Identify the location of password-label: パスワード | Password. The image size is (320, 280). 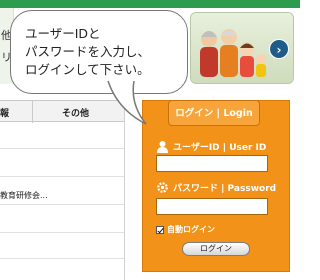
(225, 189).